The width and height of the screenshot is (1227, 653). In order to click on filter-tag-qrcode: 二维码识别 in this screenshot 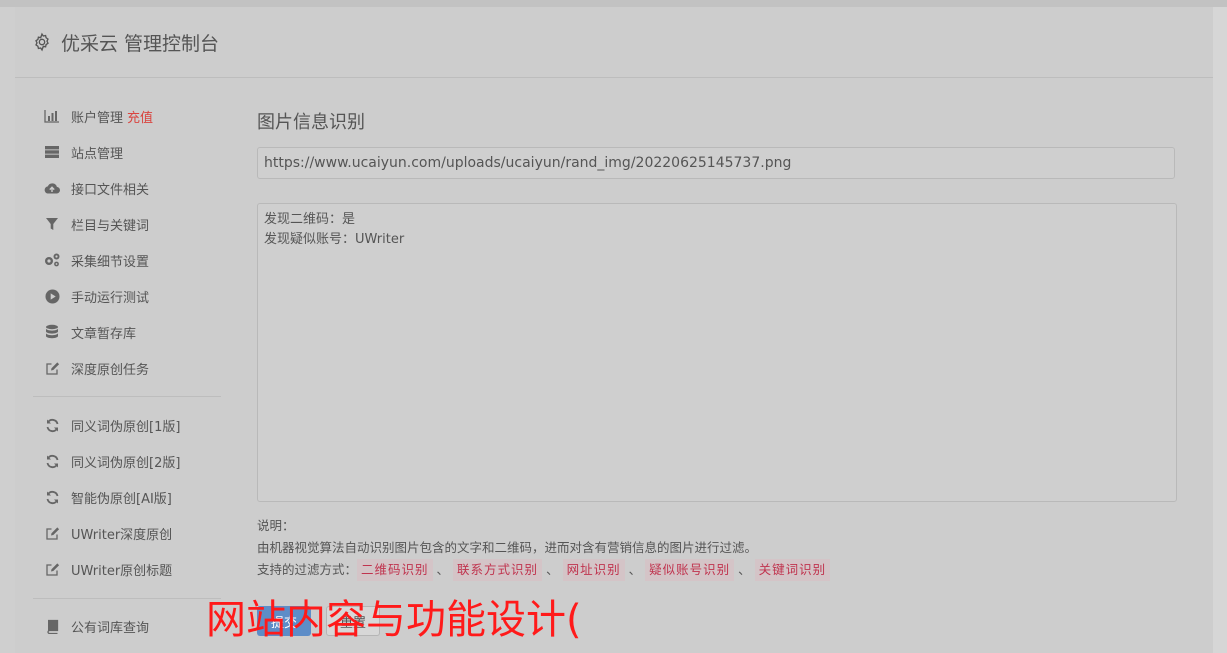, I will do `click(395, 570)`.